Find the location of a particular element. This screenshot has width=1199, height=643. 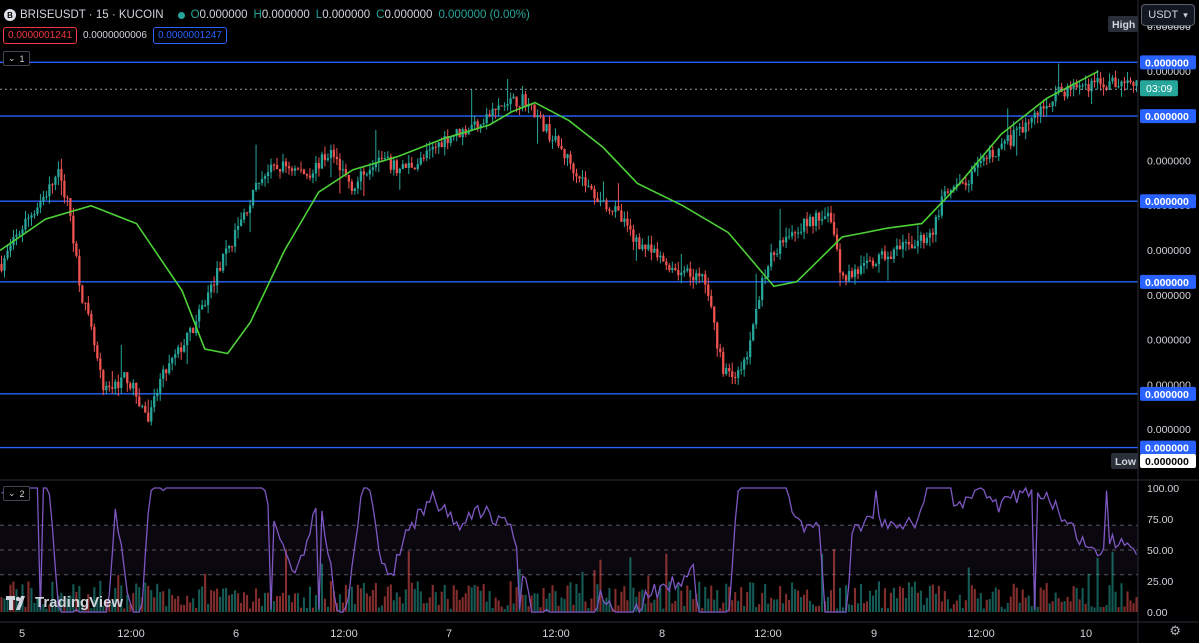

pane-2-collapse-button: ⌄ 2 is located at coordinates (16, 493).